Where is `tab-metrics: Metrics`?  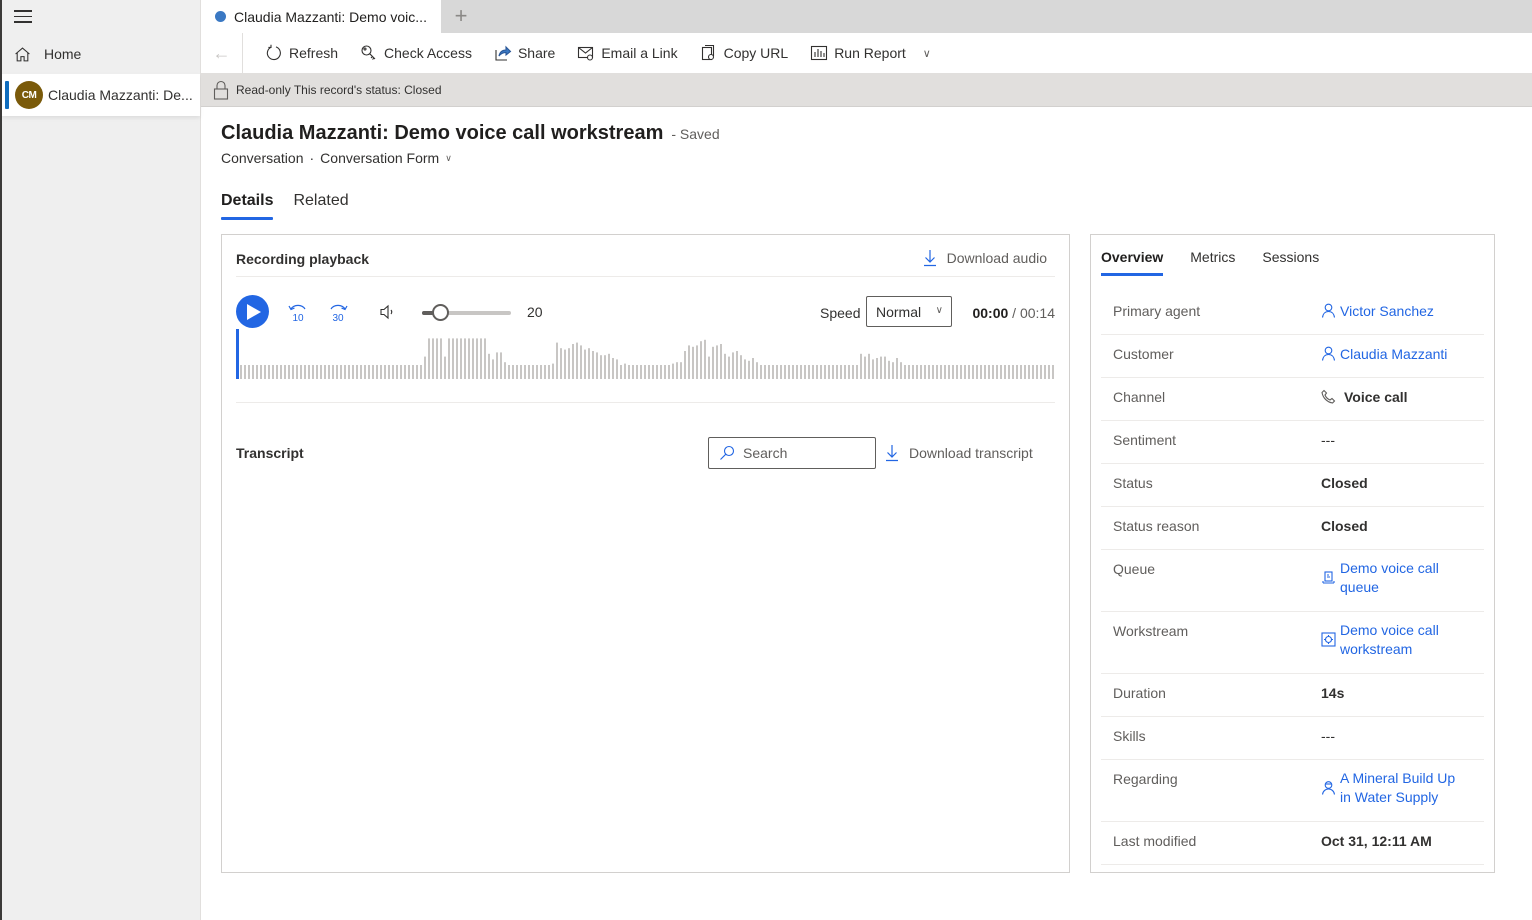
tab-metrics: Metrics is located at coordinates (1212, 262).